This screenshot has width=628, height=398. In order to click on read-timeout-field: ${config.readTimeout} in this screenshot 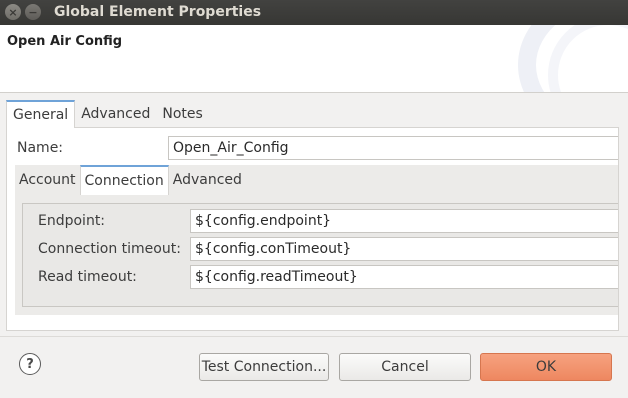, I will do `click(404, 277)`.